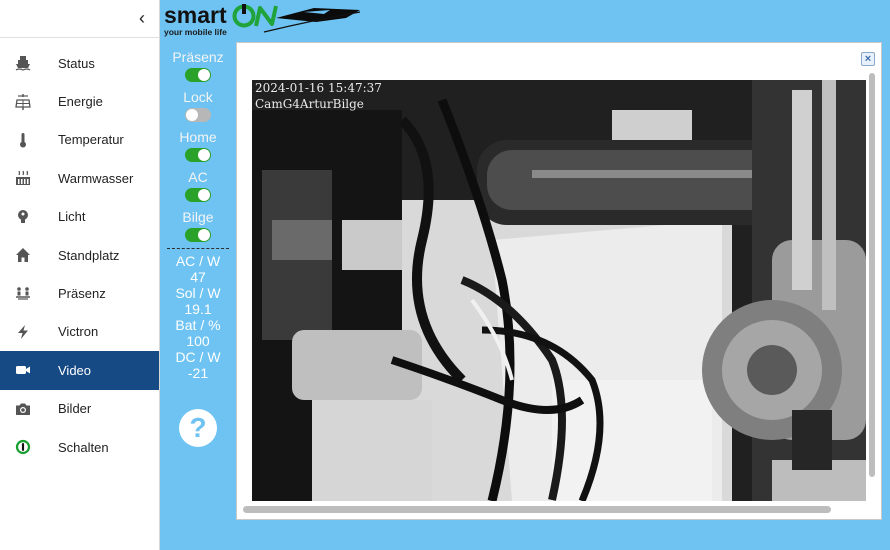 This screenshot has height=550, width=890. Describe the element at coordinates (75, 370) in the screenshot. I see `sidebar-item-label: Video` at that location.